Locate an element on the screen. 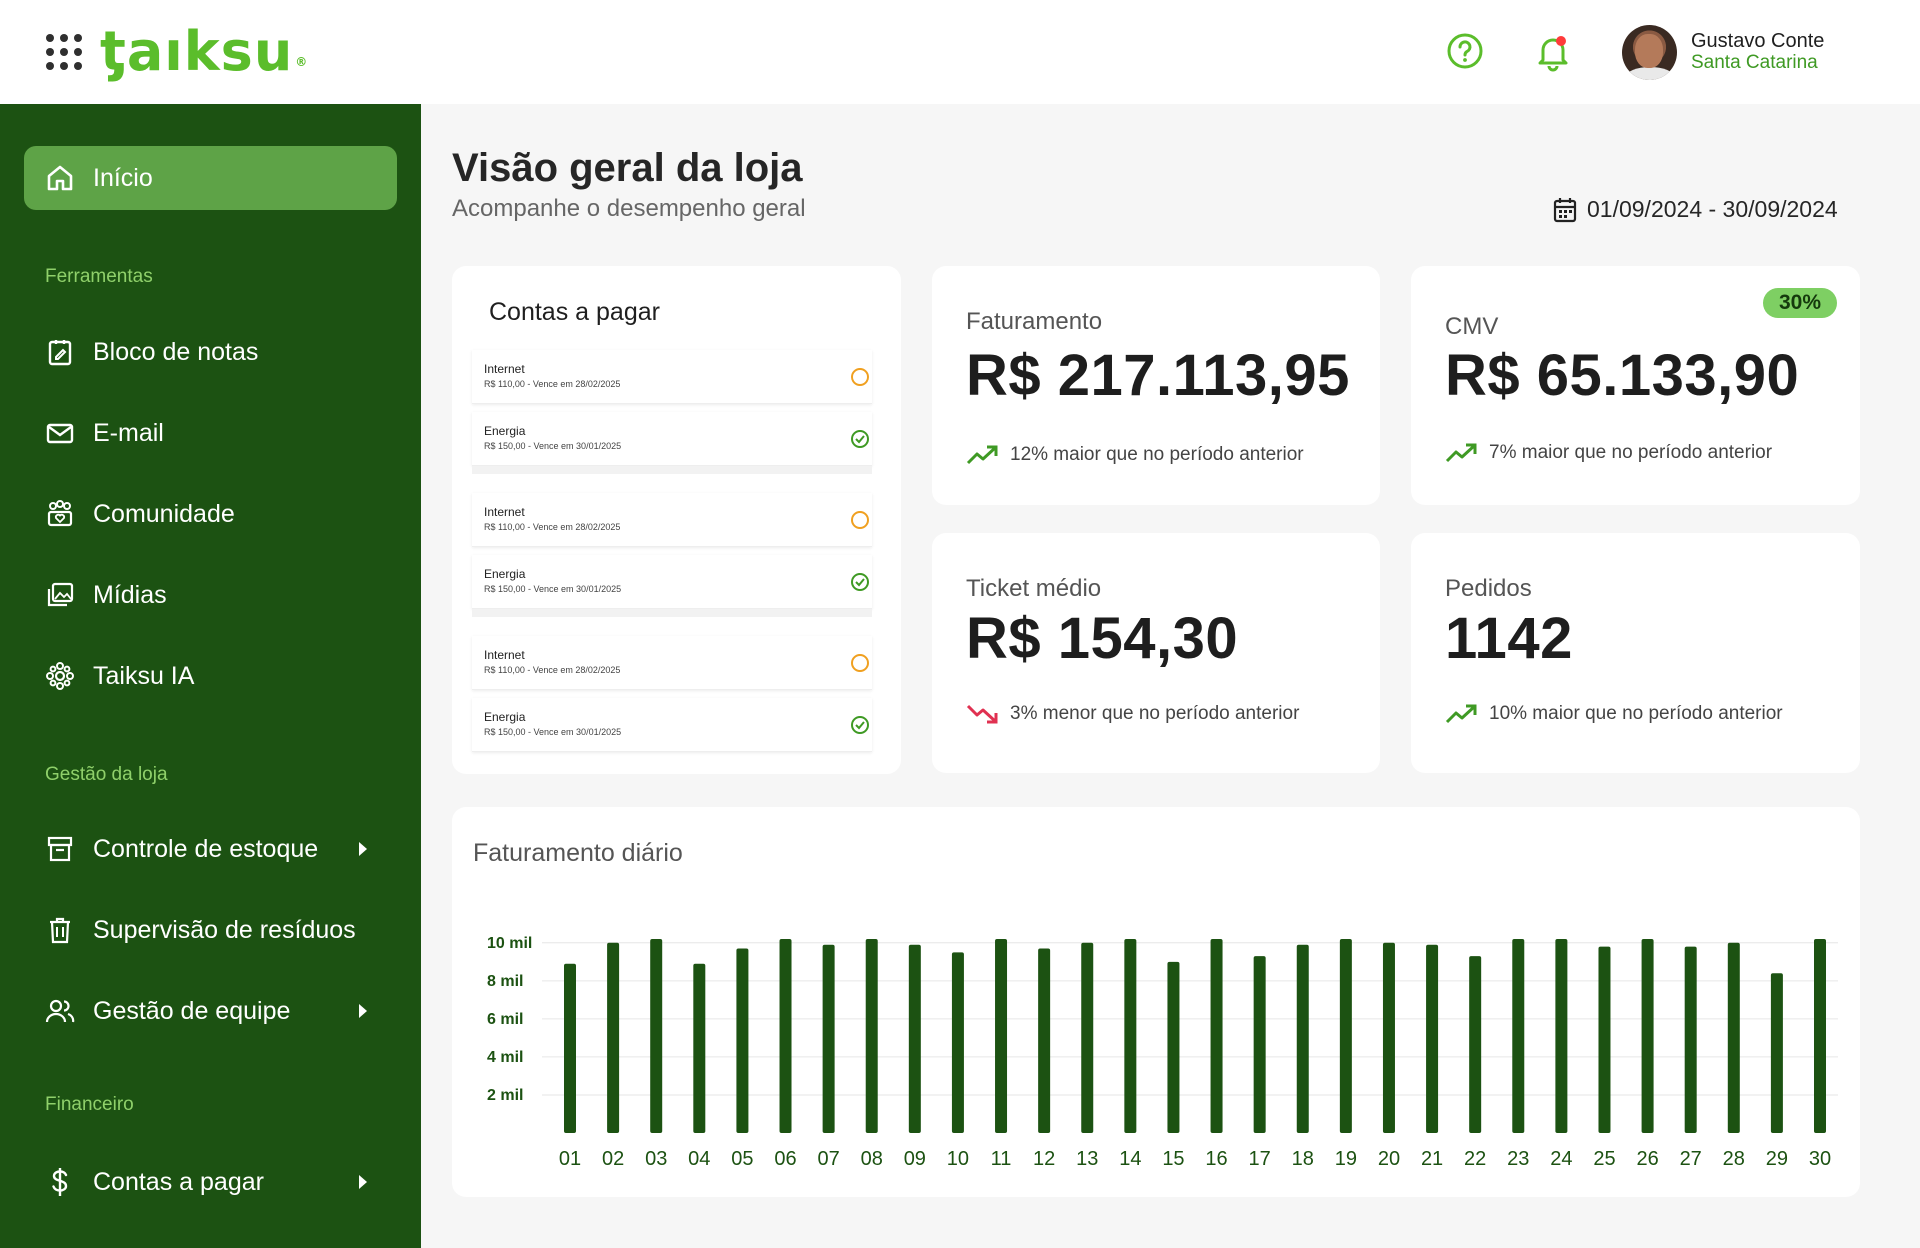 The width and height of the screenshot is (1920, 1248). metric-trend: 3% menor que no período anterior is located at coordinates (1132, 714).